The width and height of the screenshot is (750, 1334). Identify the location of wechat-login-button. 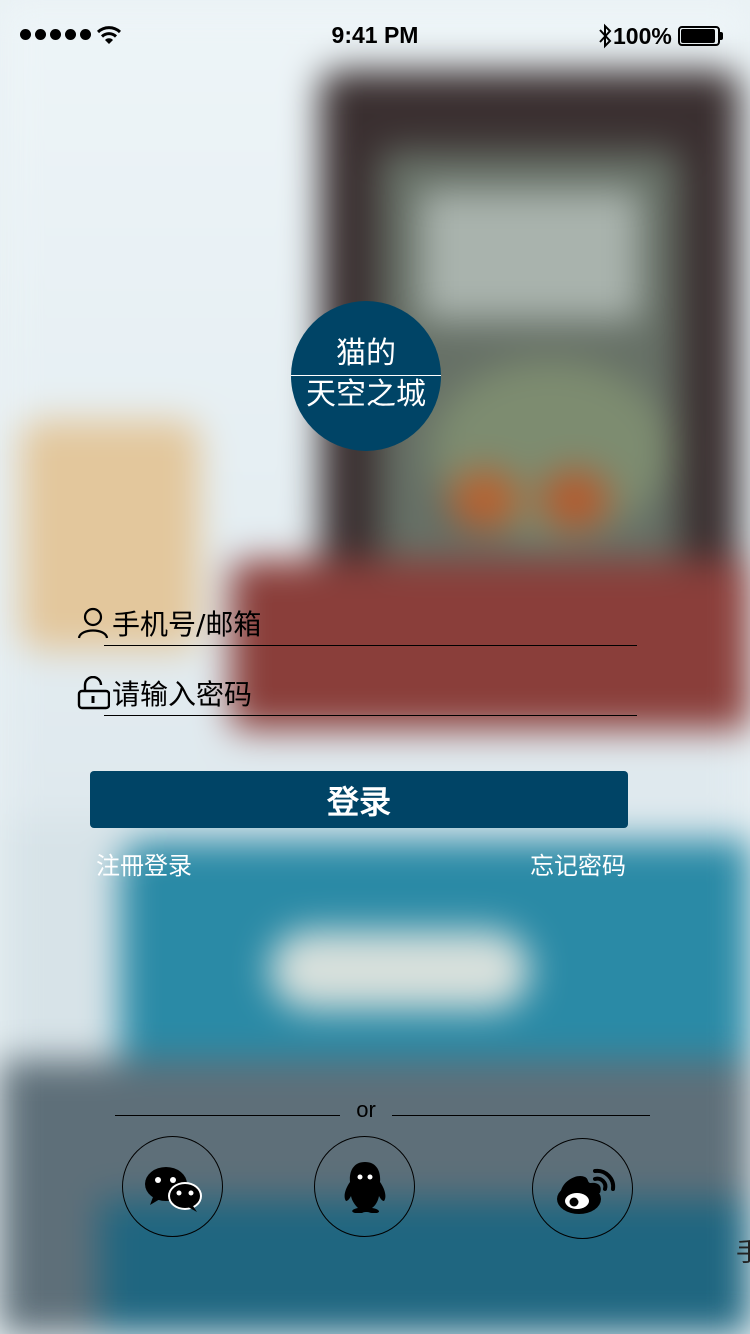
(172, 1186).